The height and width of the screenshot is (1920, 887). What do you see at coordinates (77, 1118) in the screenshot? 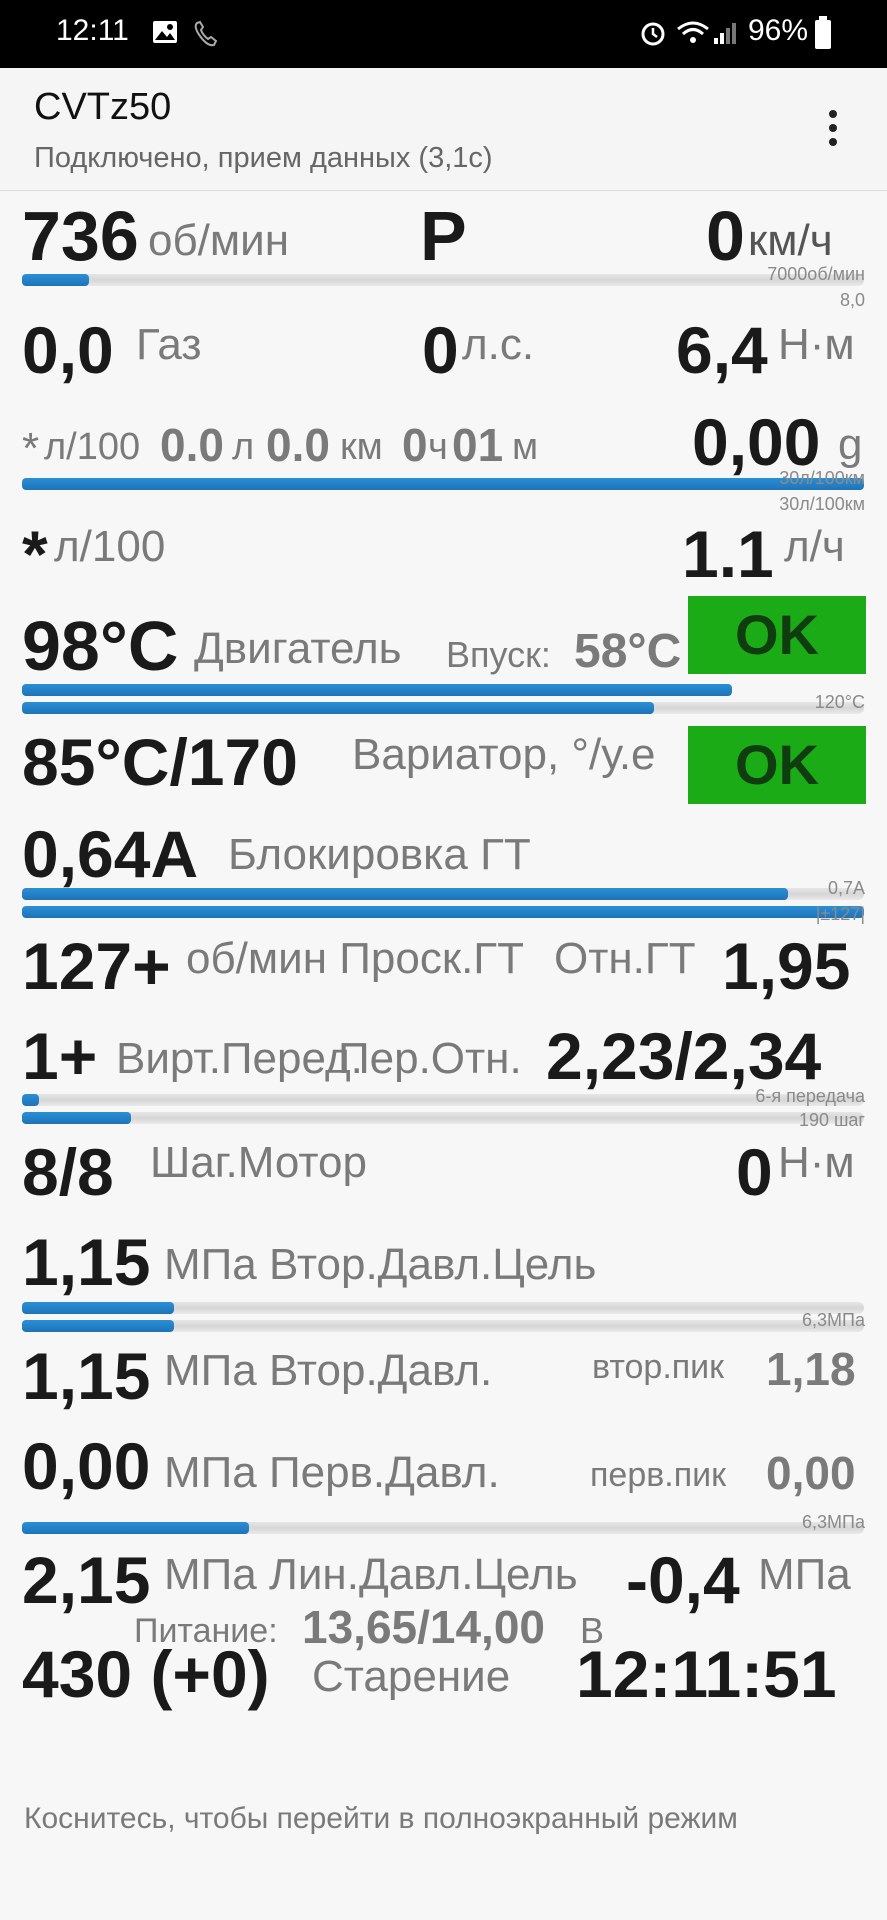
I see `step-bar-fill` at bounding box center [77, 1118].